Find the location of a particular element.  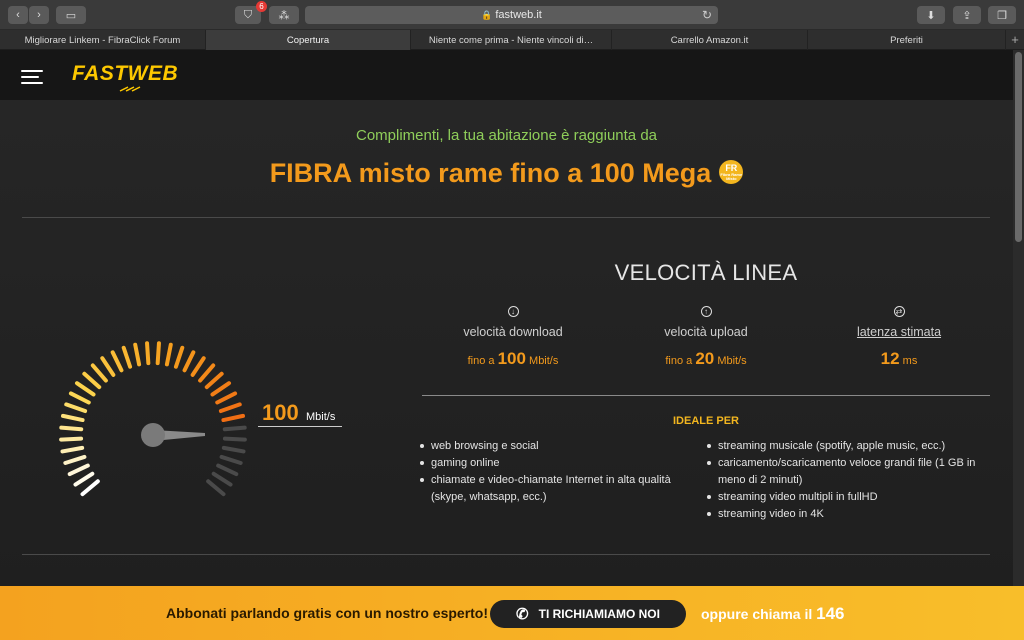

shield-extension-button: ⛉ 6 is located at coordinates (251, 12).